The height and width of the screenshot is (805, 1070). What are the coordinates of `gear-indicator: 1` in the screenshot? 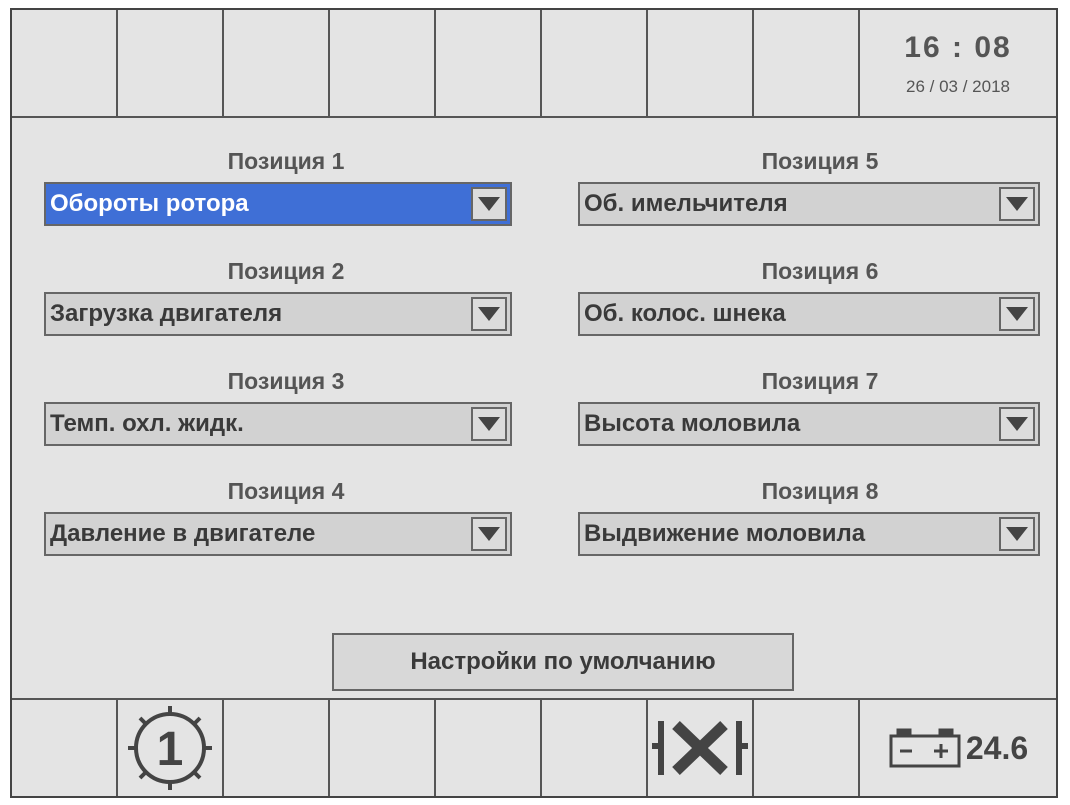 It's located at (171, 748).